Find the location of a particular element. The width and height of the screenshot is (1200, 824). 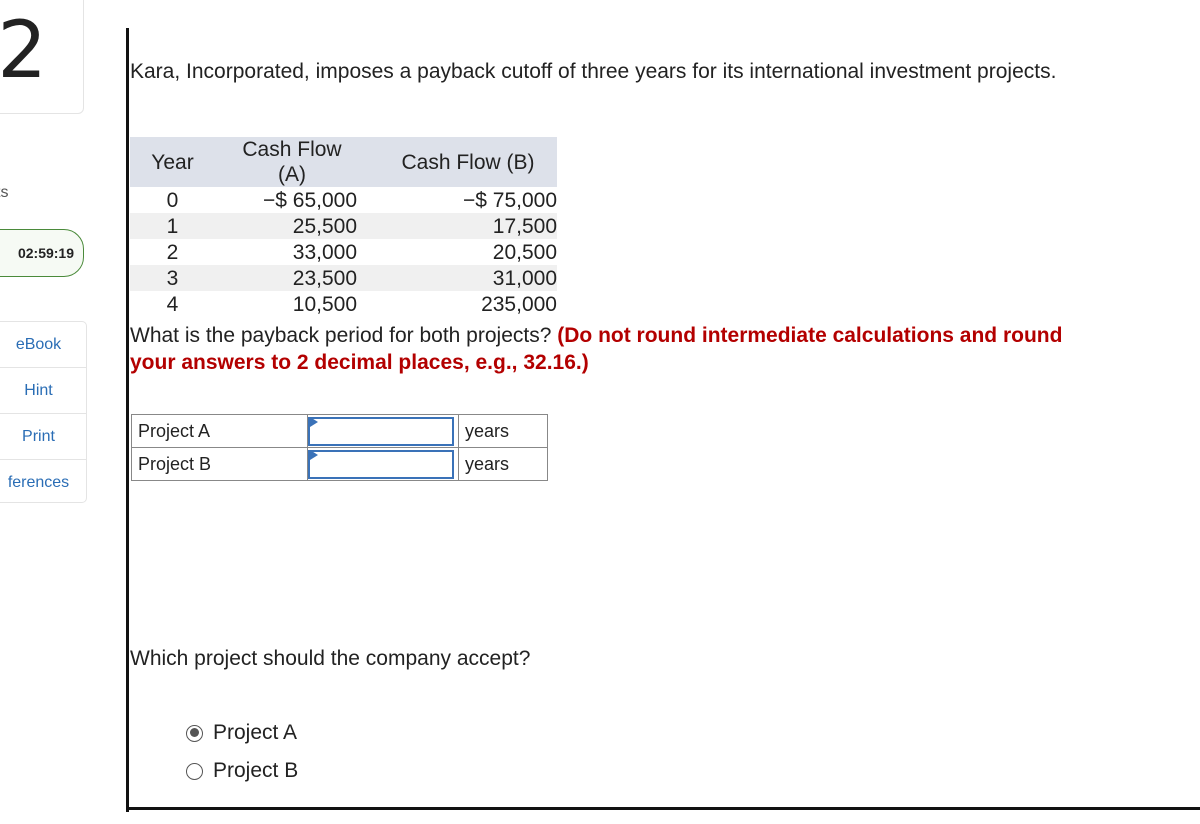

print-link: Print is located at coordinates (43, 437).